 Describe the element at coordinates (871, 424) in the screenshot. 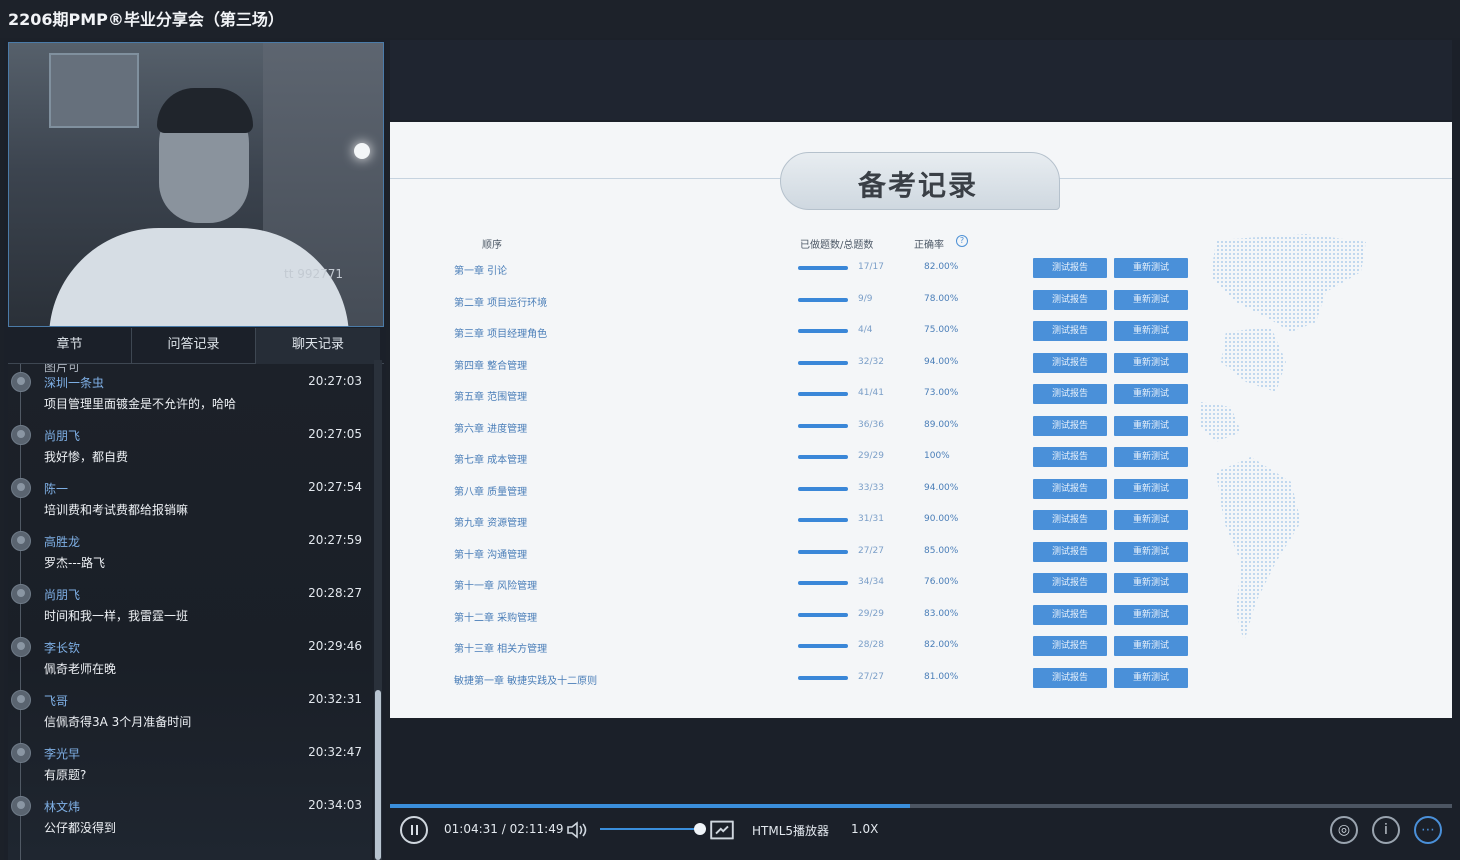

I see `question-count: 36/36` at that location.